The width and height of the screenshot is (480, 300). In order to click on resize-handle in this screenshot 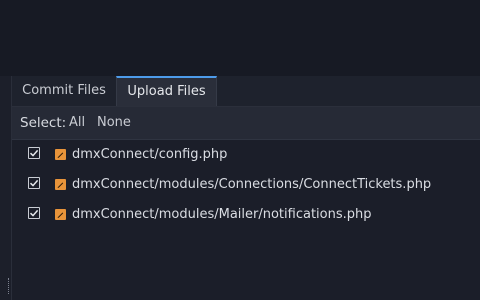, I will do `click(9, 286)`.